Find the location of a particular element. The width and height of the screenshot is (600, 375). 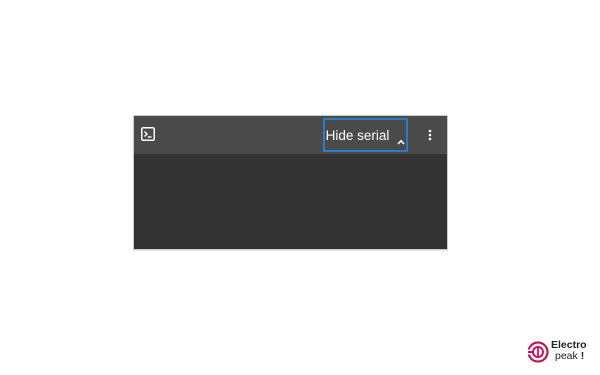

electropeak-logo: Electro peak ! is located at coordinates (560, 352).